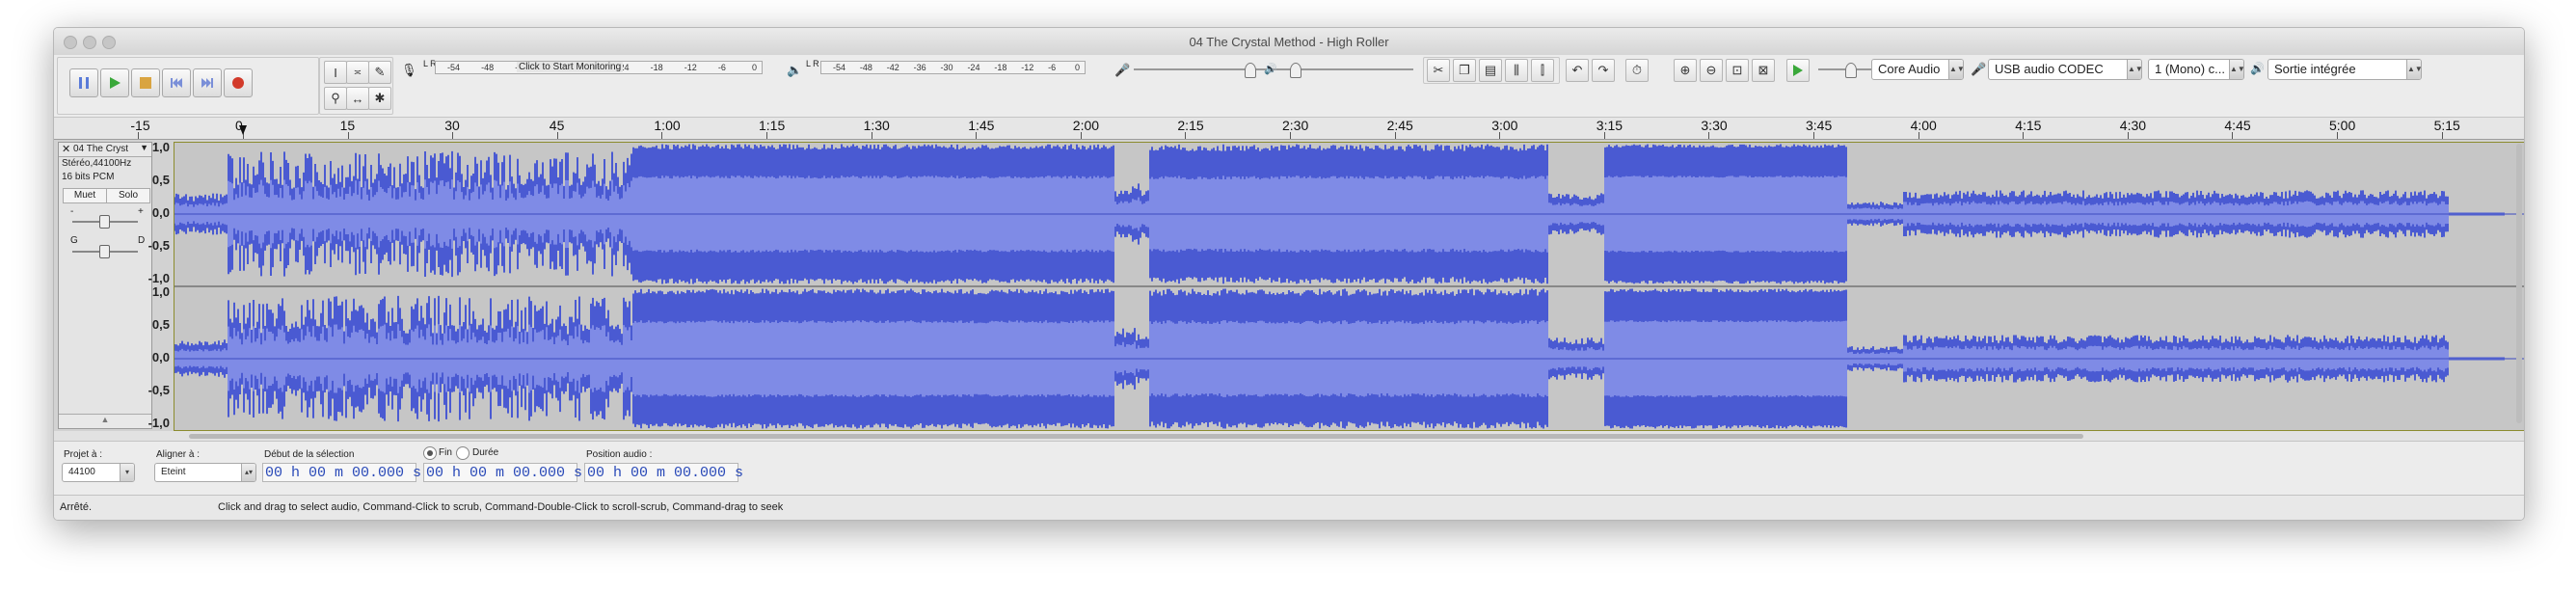  Describe the element at coordinates (1686, 70) in the screenshot. I see `zoom-in-button: ⊕` at that location.